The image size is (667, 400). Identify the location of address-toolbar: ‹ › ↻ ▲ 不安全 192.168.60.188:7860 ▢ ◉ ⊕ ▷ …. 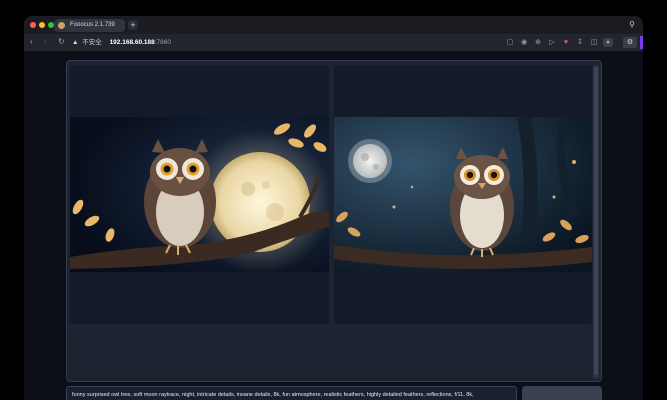
(333, 42).